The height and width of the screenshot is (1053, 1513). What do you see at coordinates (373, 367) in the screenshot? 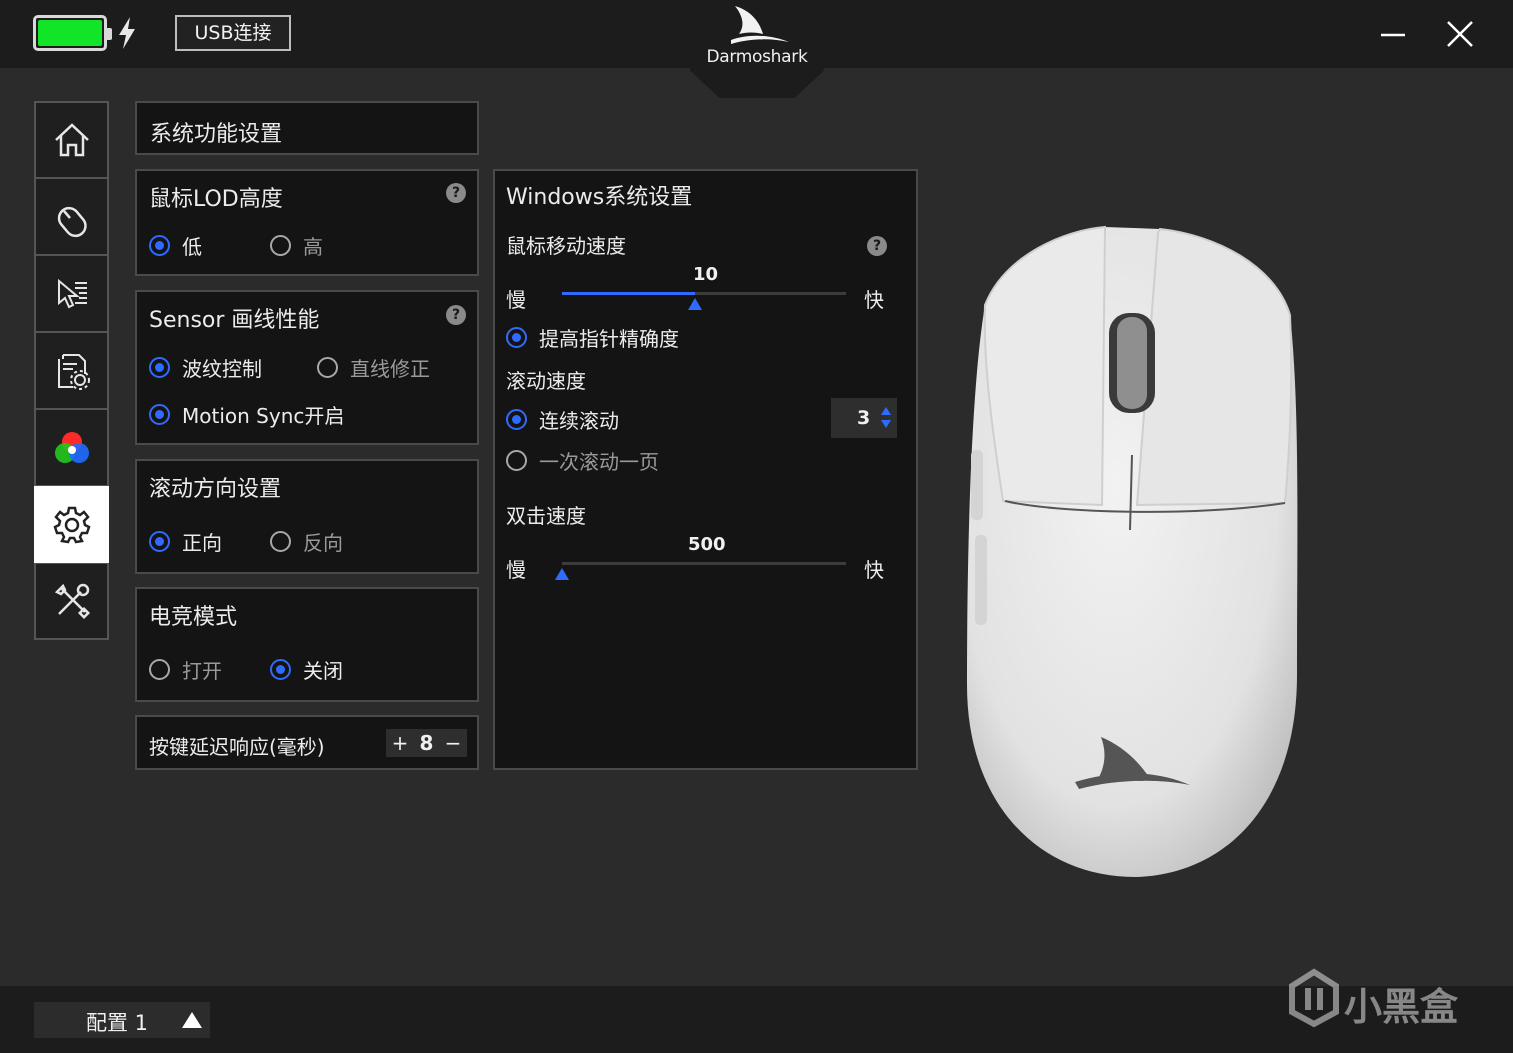
I see `angle-snapping-radio: 直线修正` at bounding box center [373, 367].